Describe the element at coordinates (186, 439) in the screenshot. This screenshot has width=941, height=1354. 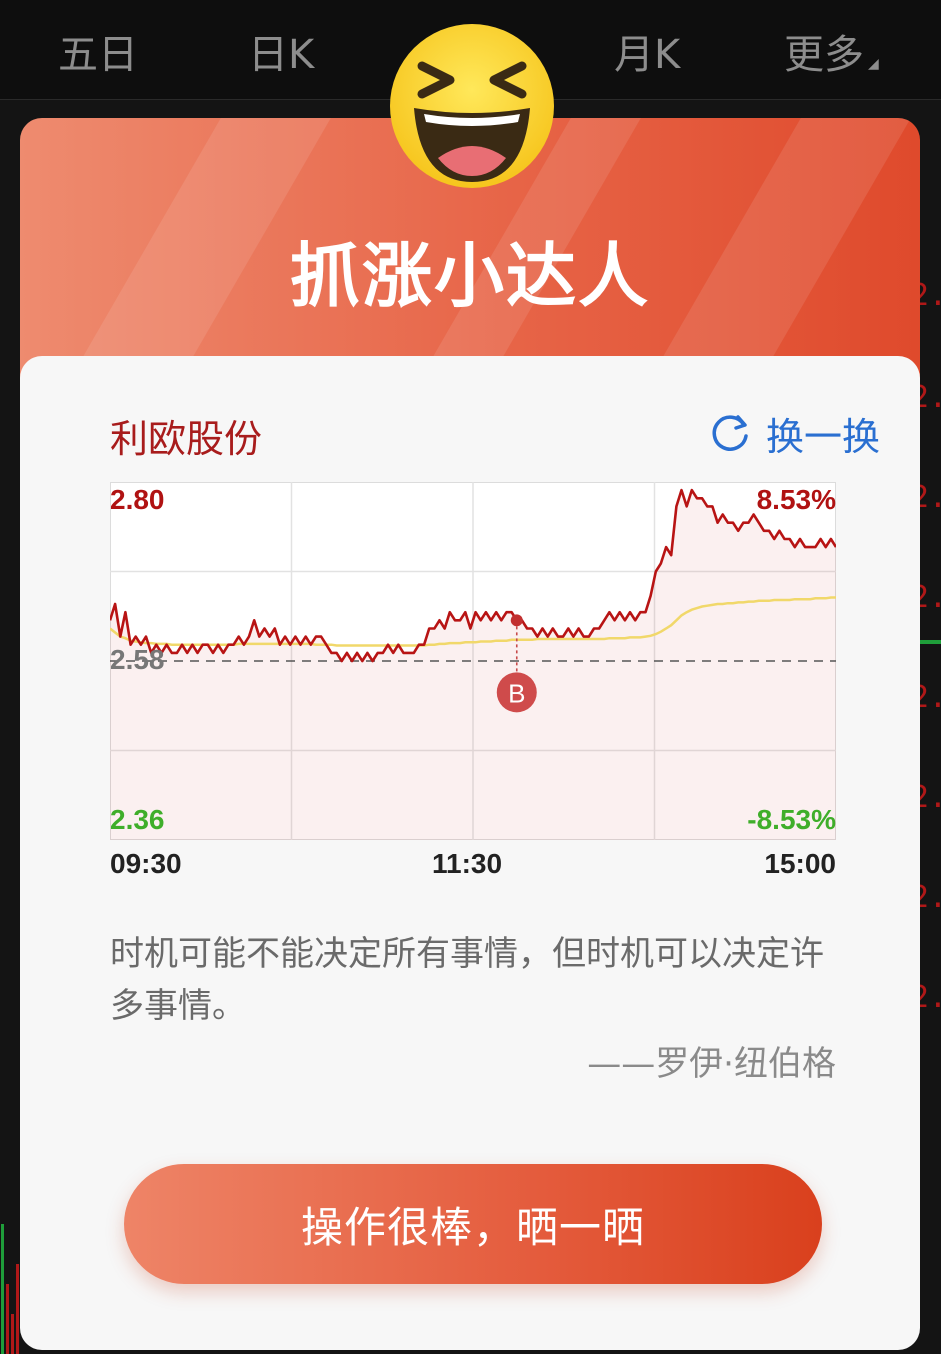
I see `stock-name: 利欧股份` at that location.